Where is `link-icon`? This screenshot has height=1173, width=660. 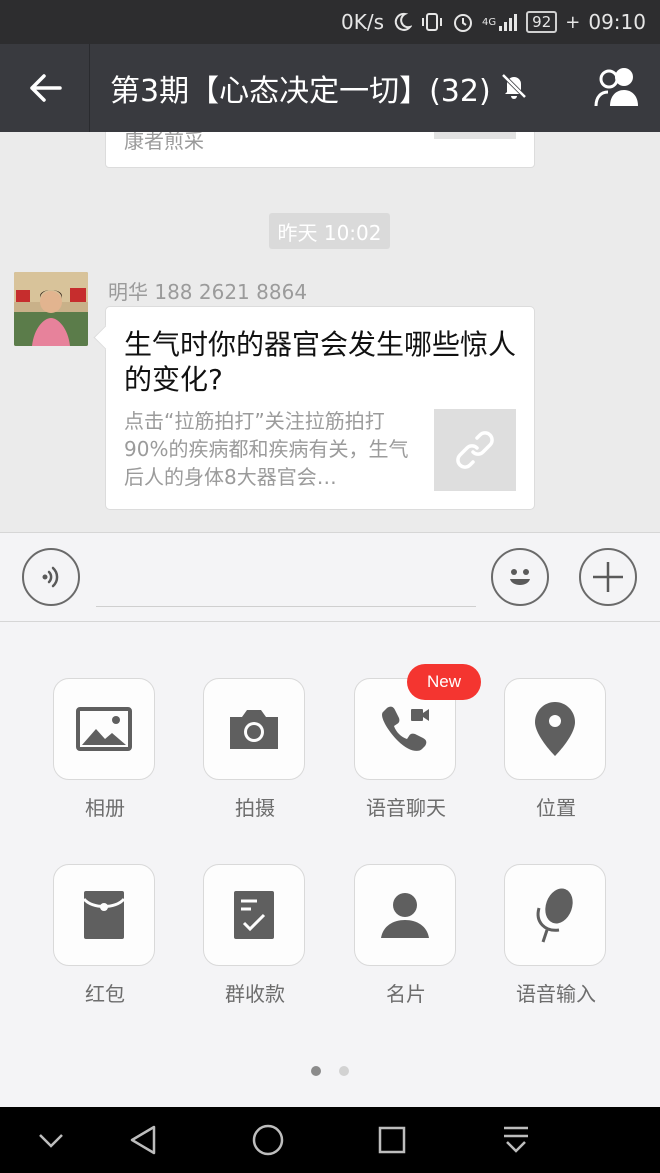
link-icon is located at coordinates (475, 450).